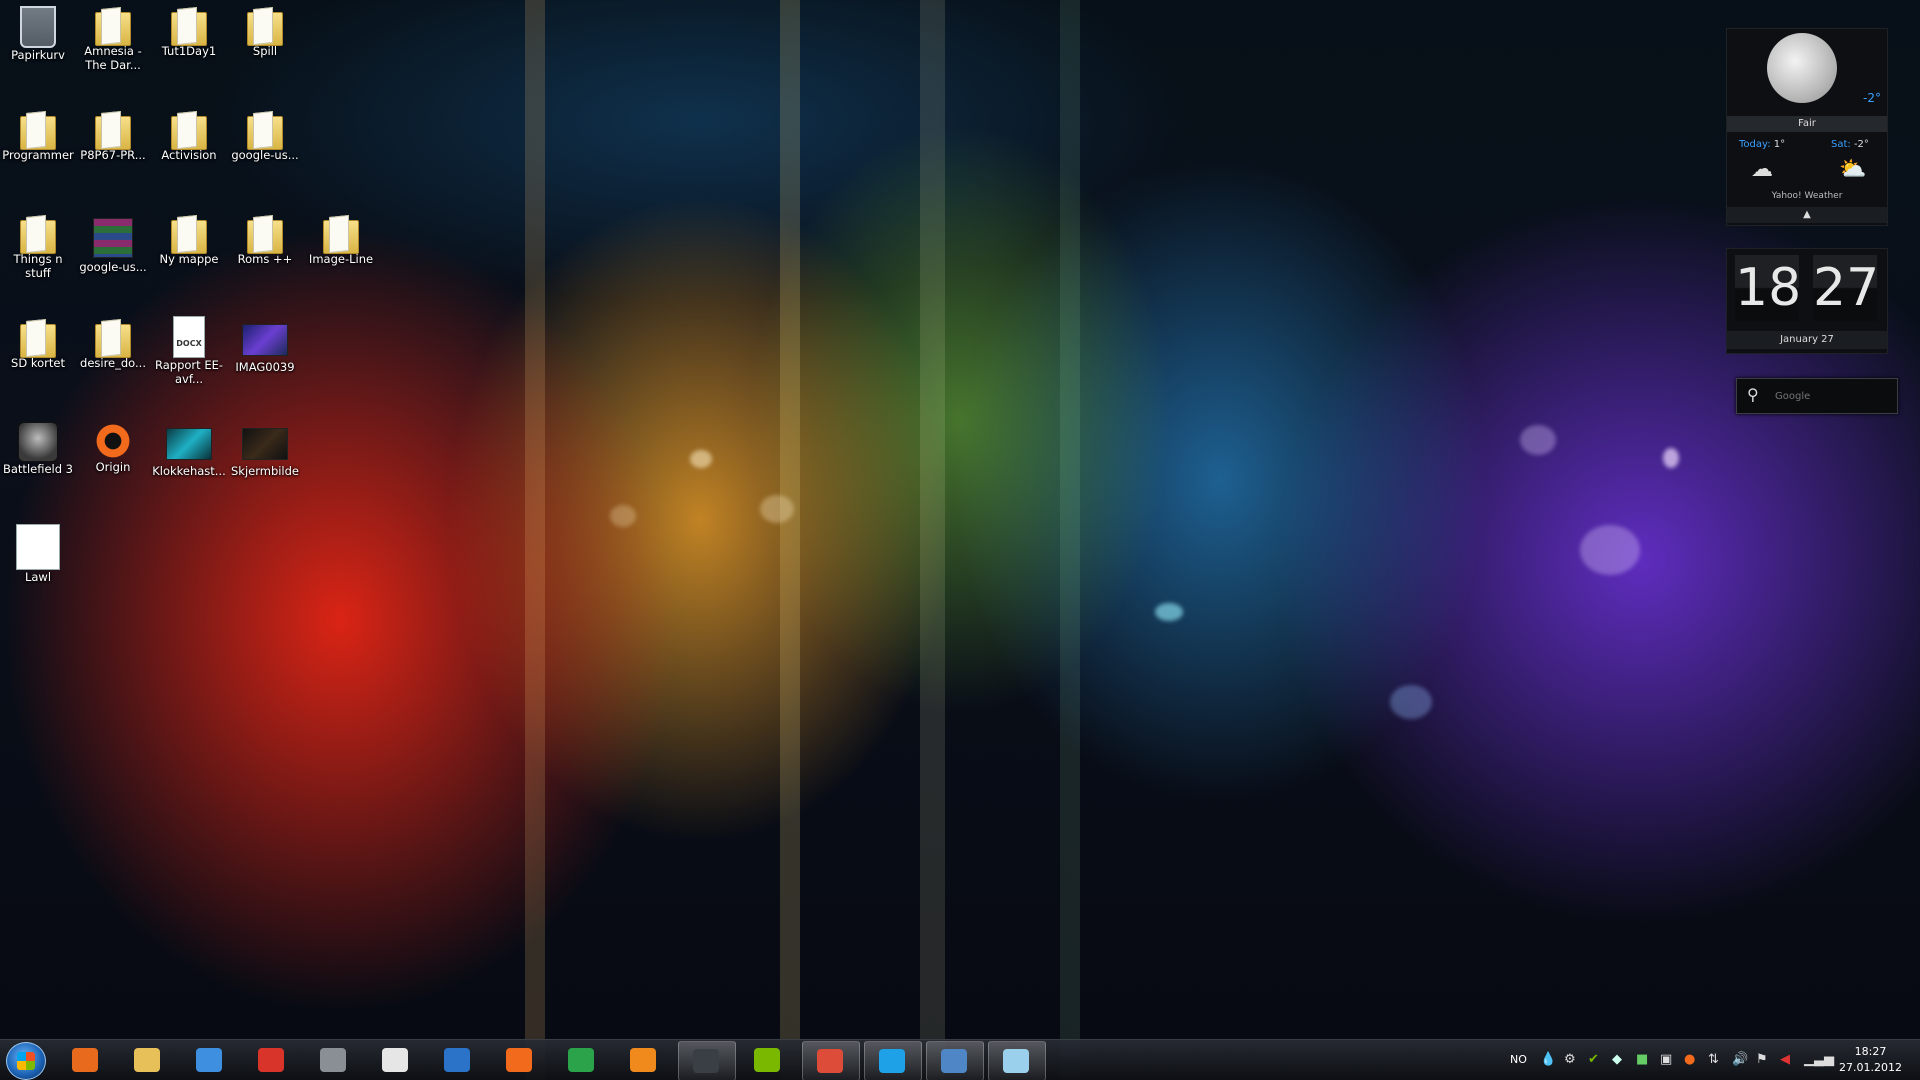  Describe the element at coordinates (189, 238) in the screenshot. I see `desktop-icon-ny-mappe: Ny mappe` at that location.